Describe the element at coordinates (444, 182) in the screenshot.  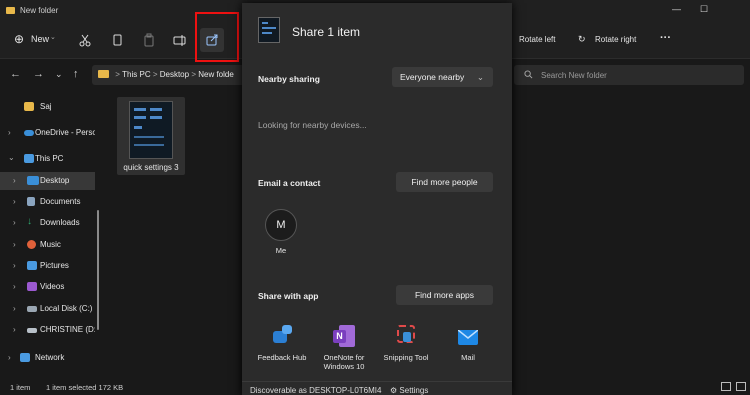
I see `find-more-people-button: Find more people` at that location.